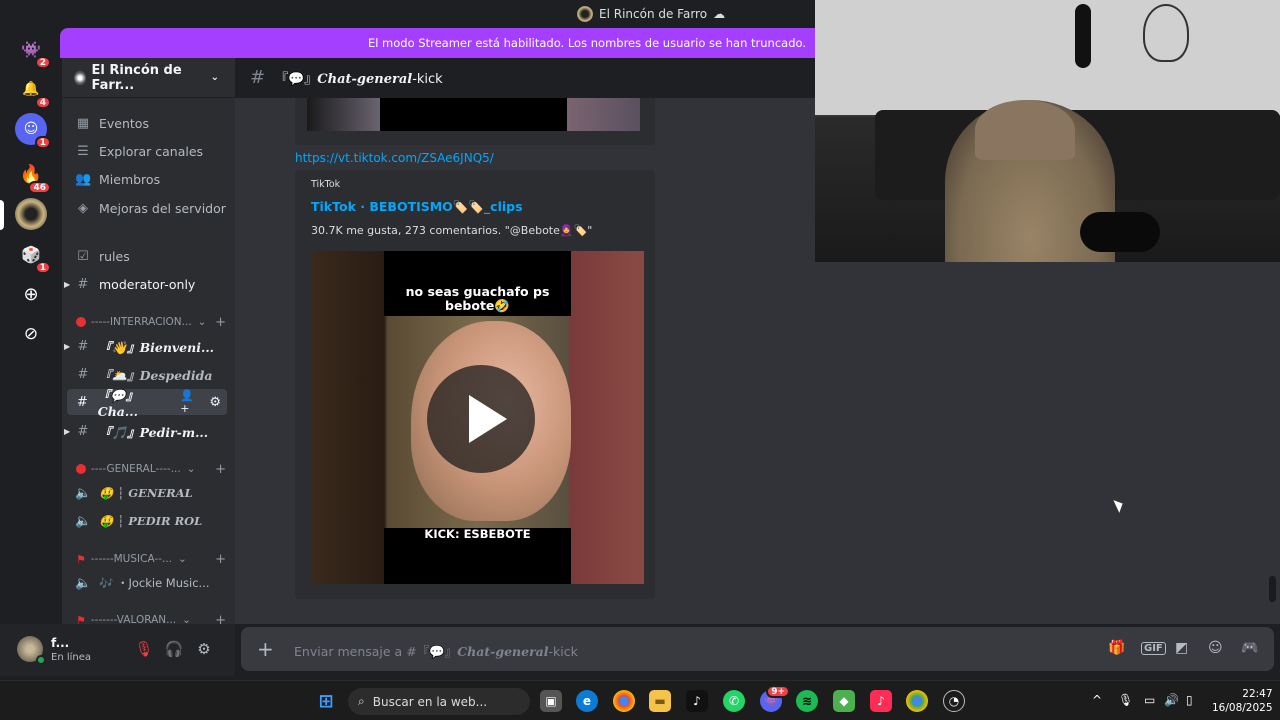 This screenshot has height=720, width=1280. Describe the element at coordinates (33, 176) in the screenshot. I see `fire-server-icon: 🔥 46` at that location.